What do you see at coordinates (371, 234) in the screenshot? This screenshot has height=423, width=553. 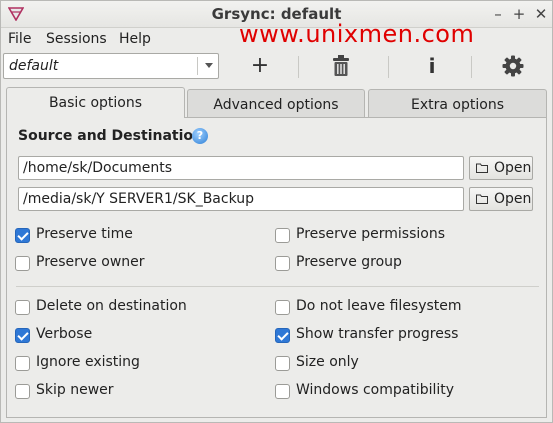 I see `checkbox-label: Preserve permissions` at bounding box center [371, 234].